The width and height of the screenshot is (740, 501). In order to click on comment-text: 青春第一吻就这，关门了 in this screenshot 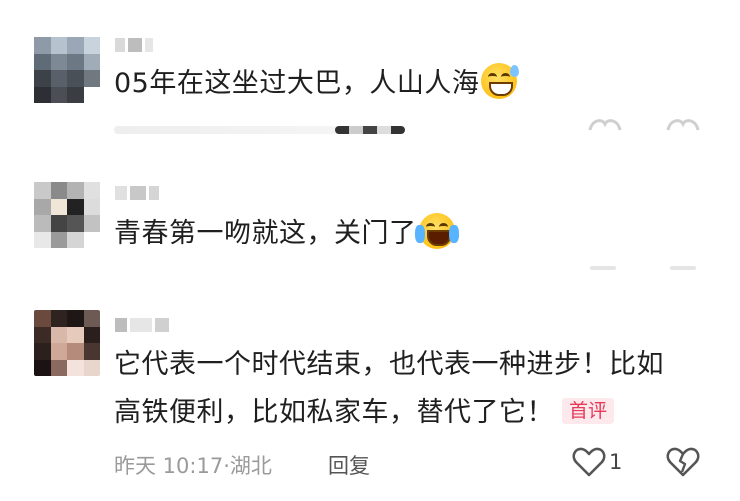, I will do `click(286, 234)`.